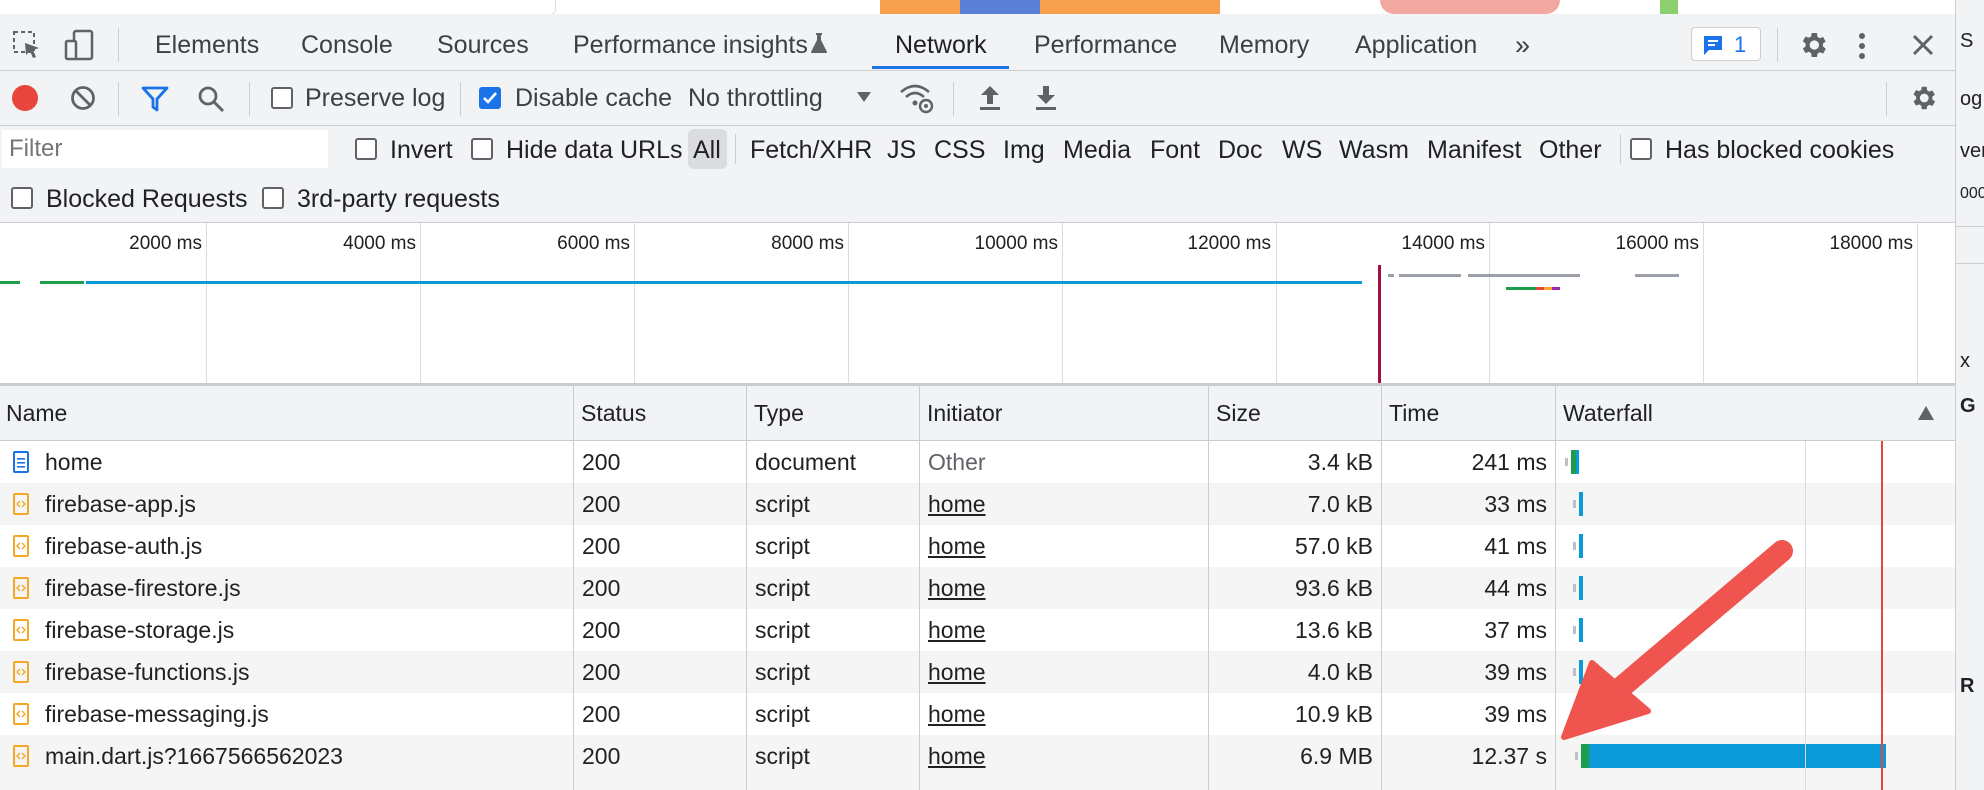  What do you see at coordinates (1046, 98) in the screenshot?
I see `export-har-icon` at bounding box center [1046, 98].